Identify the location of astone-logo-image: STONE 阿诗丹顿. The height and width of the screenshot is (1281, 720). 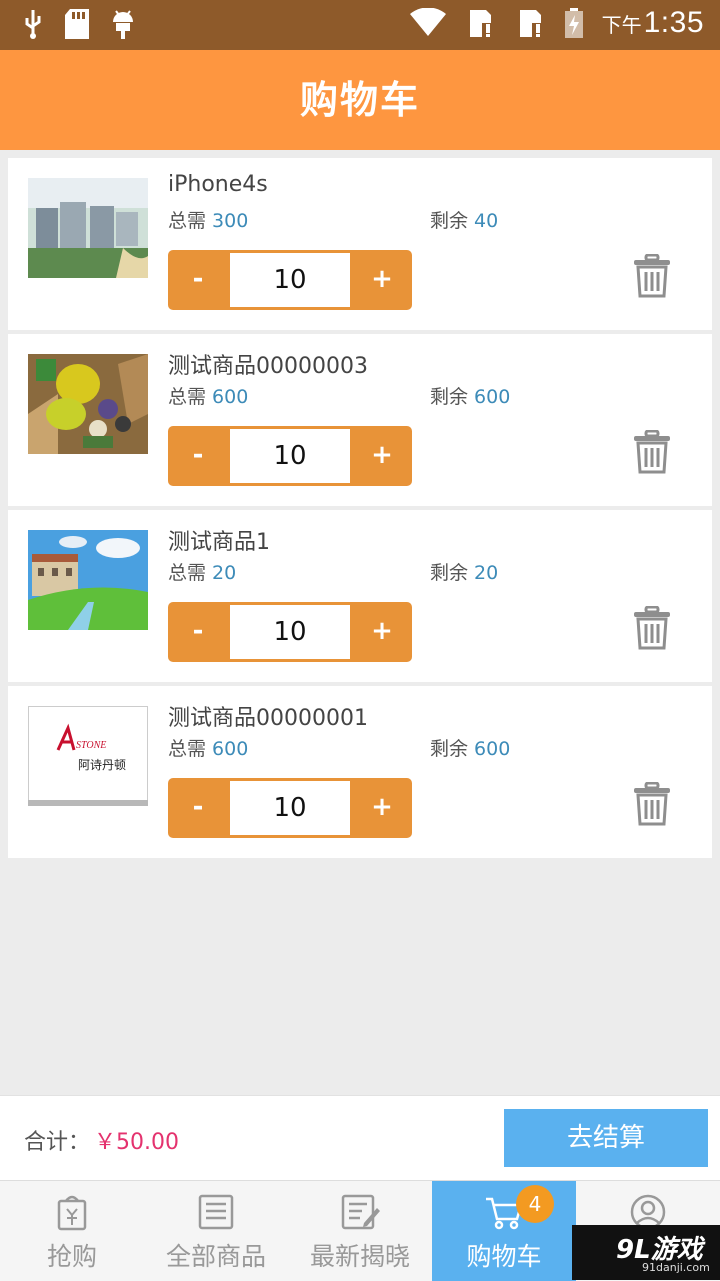
(88, 756).